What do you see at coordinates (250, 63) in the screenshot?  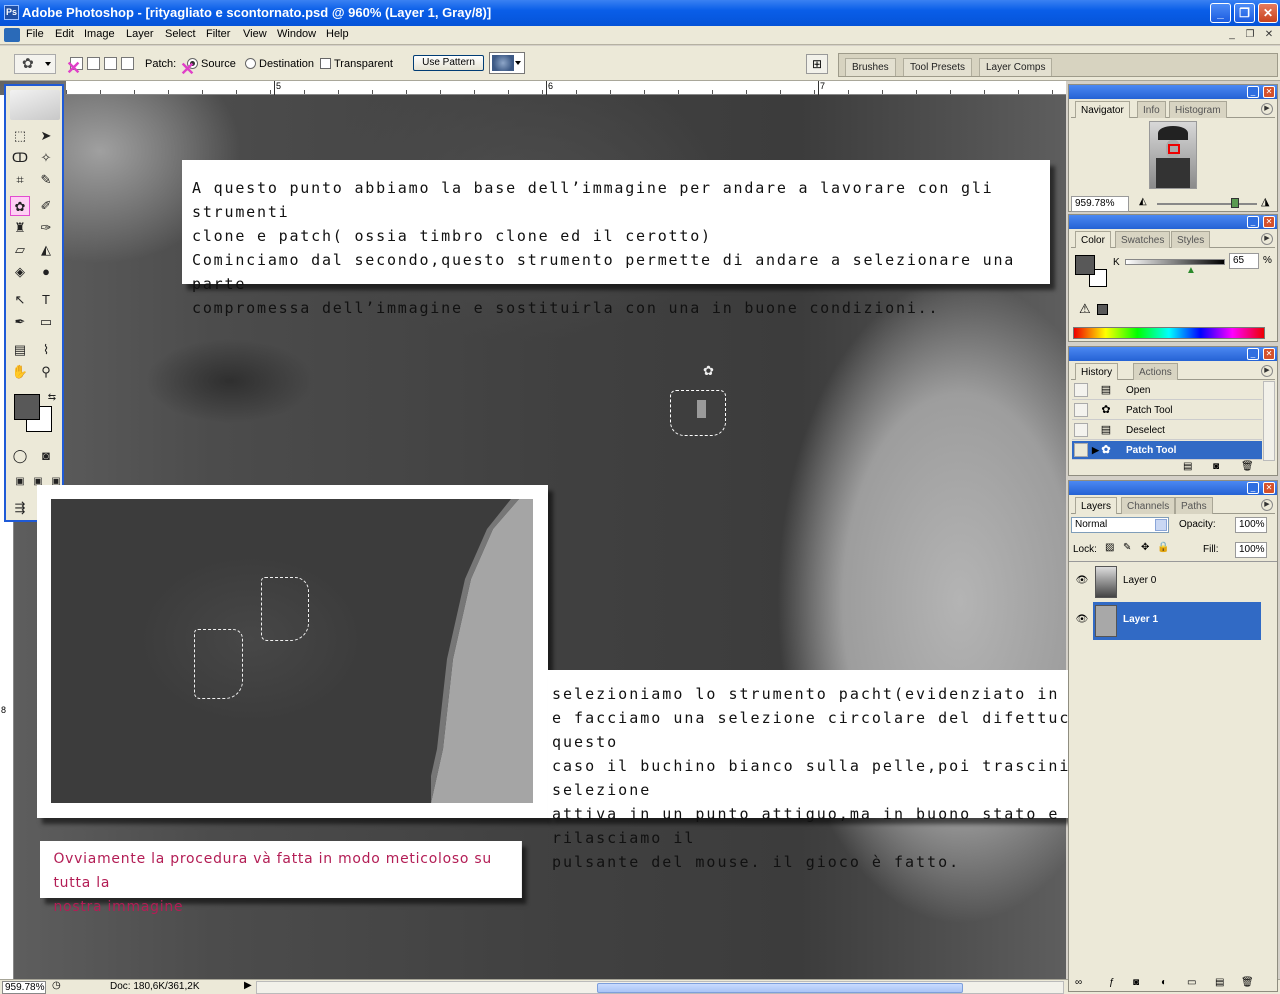 I see `destination-radio` at bounding box center [250, 63].